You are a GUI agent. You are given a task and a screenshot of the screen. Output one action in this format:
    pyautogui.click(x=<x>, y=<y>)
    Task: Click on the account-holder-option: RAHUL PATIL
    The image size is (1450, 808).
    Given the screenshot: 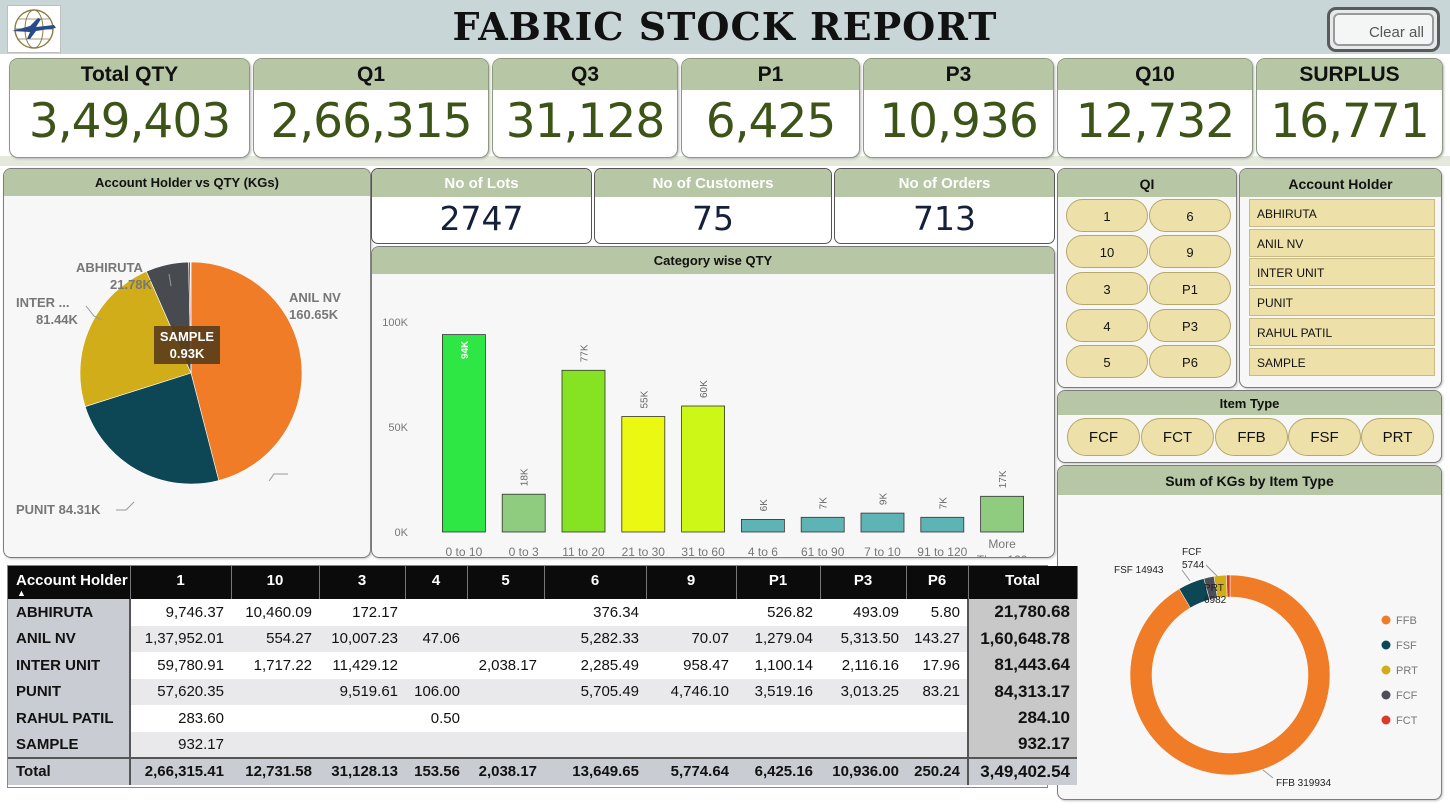 What is the action you would take?
    pyautogui.click(x=1342, y=332)
    